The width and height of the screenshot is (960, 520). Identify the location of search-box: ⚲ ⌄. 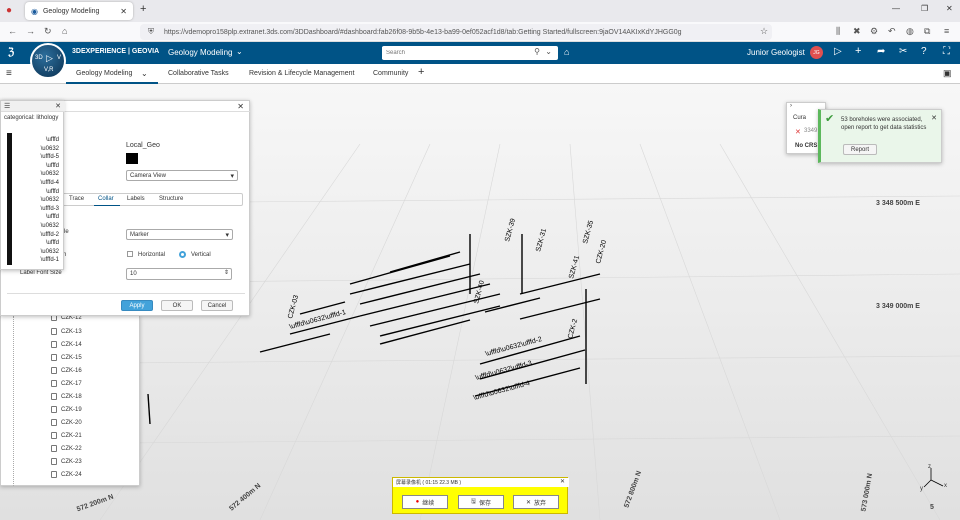
(470, 53).